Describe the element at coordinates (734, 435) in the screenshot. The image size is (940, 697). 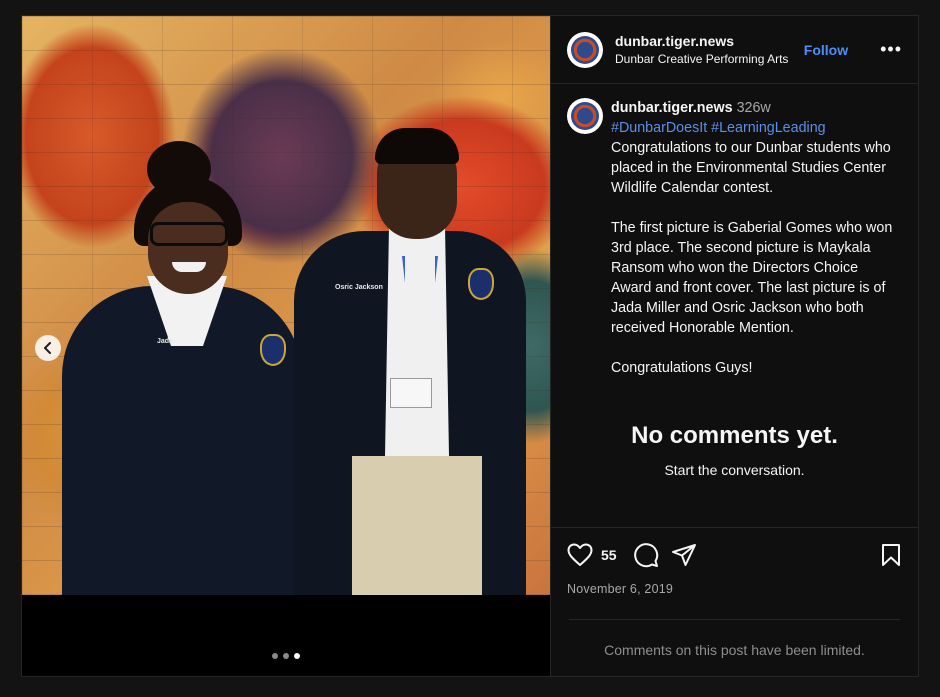
I see `empty-comments-title: No comments yet.` at that location.